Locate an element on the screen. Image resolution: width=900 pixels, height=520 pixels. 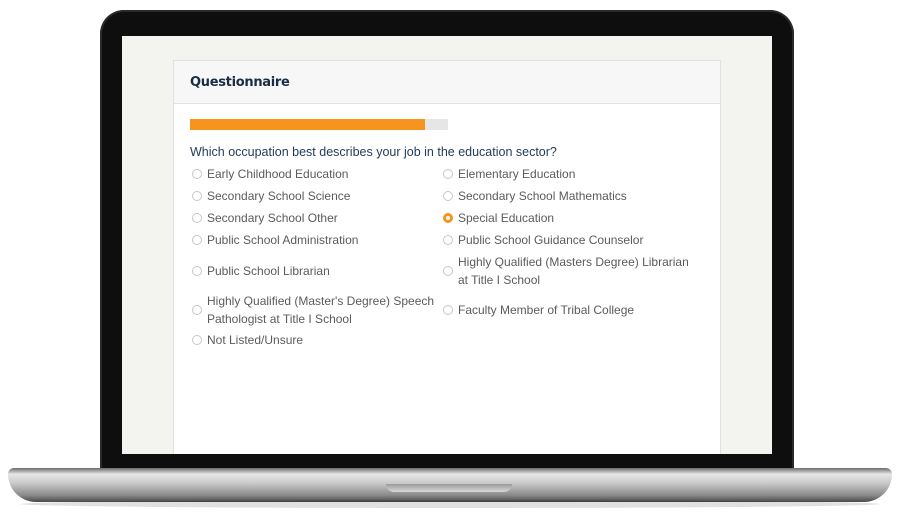
option-radio: Secondary School Other is located at coordinates (317, 218).